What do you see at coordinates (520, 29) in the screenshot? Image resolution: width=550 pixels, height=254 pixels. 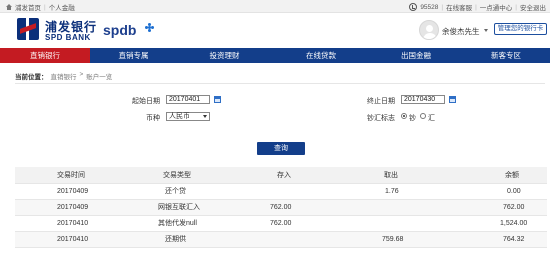 I see `manage-cards-button: 管理您的银行卡` at bounding box center [520, 29].